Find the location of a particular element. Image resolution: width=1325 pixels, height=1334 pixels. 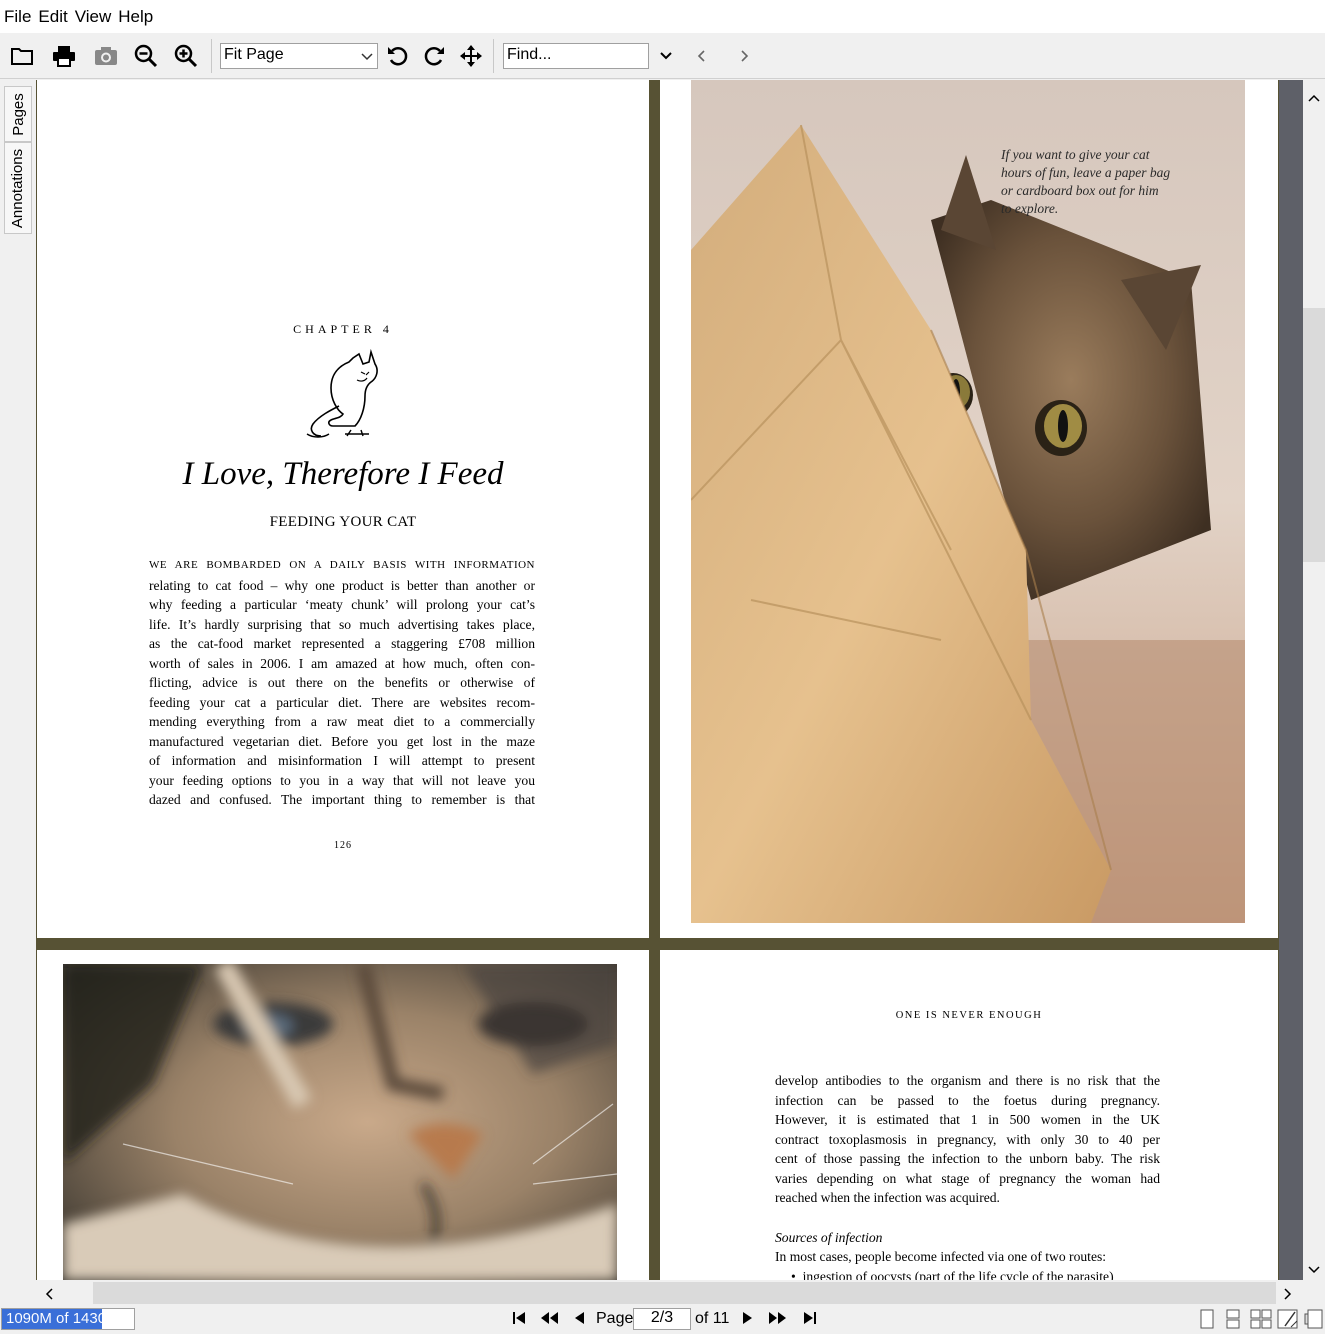

section-heading: Sources of infection is located at coordinates (829, 1237).